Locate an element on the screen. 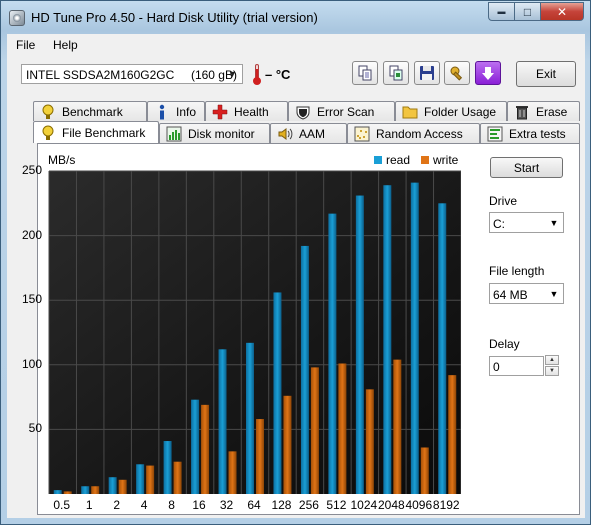 This screenshot has width=591, height=525. tab-random-access: Random Access is located at coordinates (413, 133).